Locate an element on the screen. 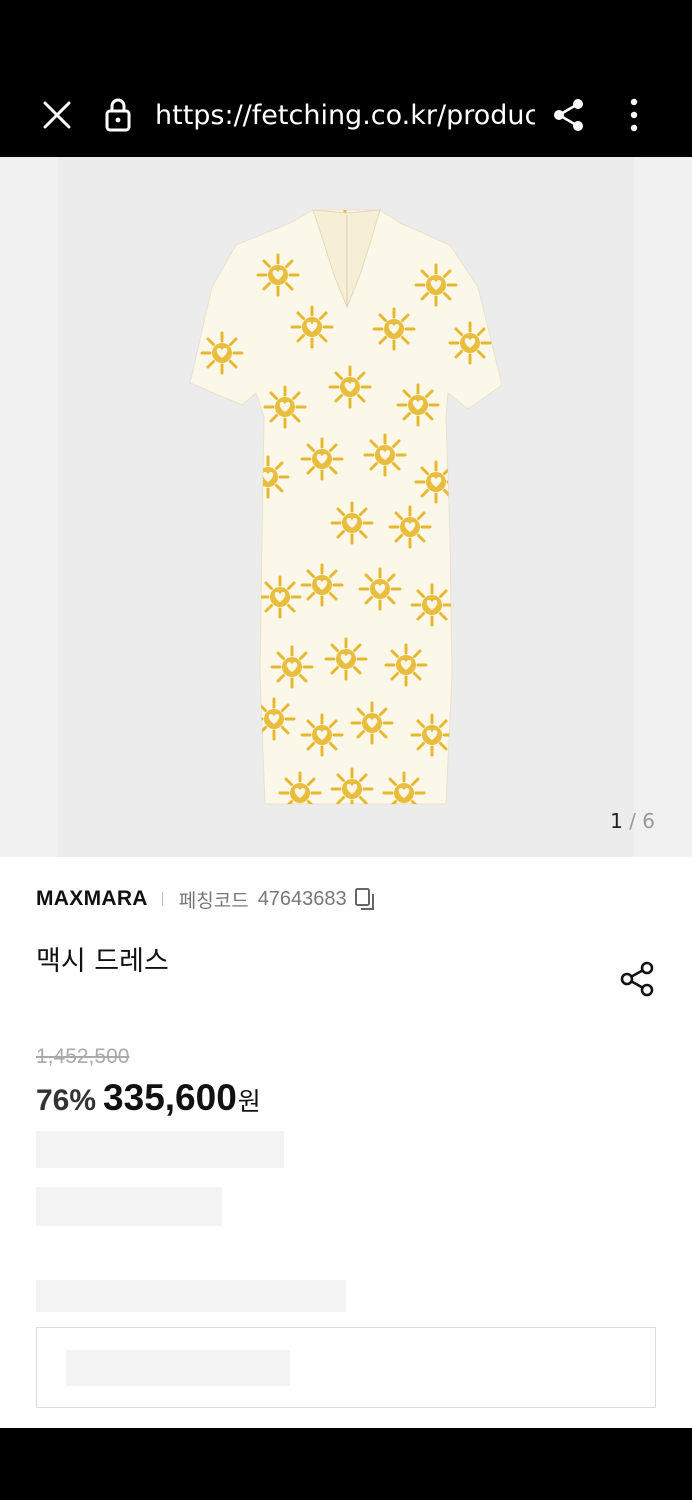 The height and width of the screenshot is (1500, 692). close-icon is located at coordinates (57, 115).